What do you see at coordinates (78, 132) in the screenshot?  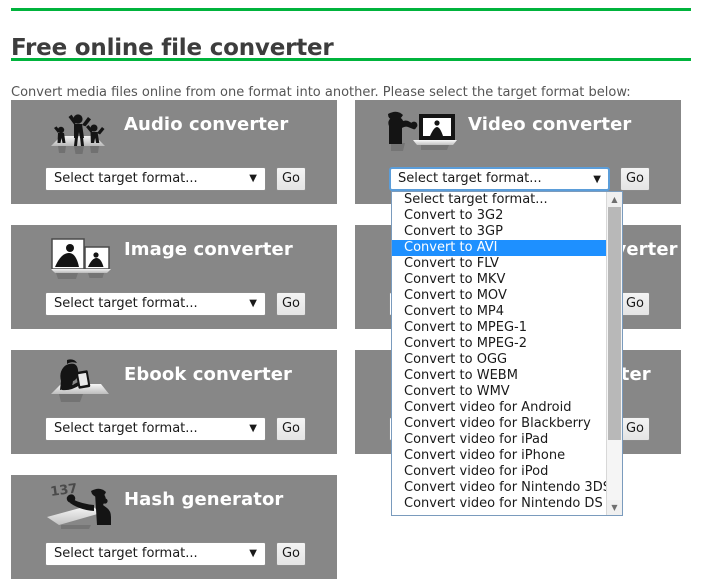 I see `audio-dancers-icon` at bounding box center [78, 132].